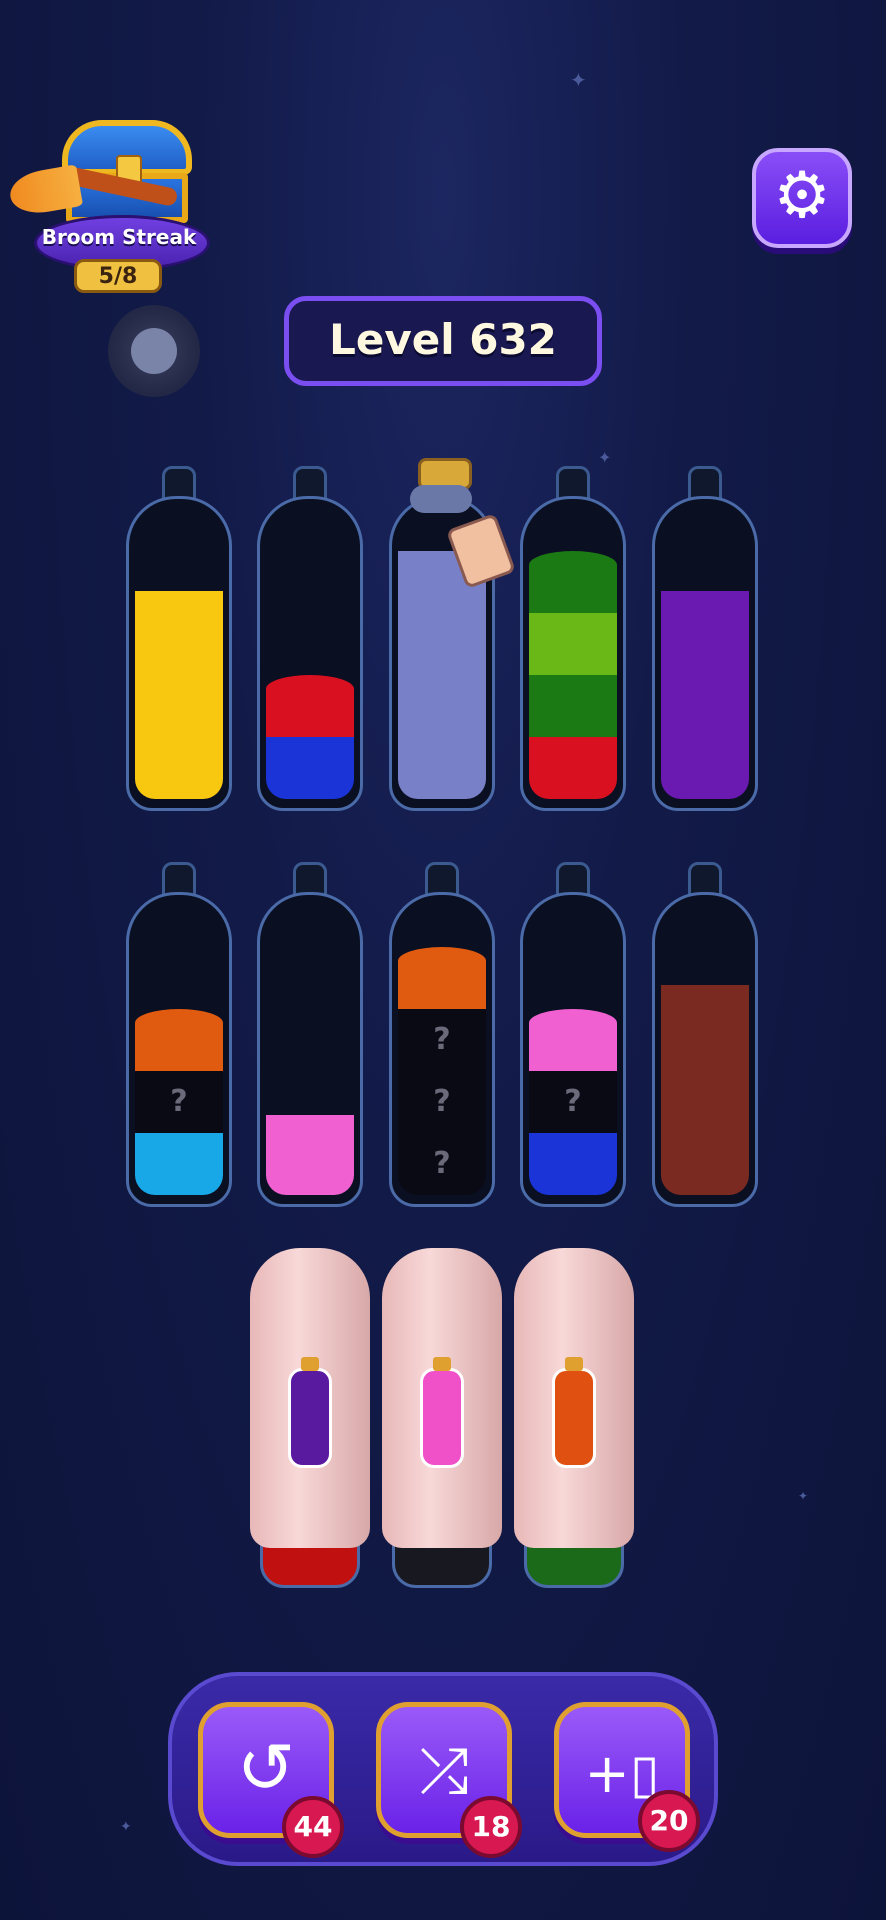 Image resolution: width=886 pixels, height=1920 pixels. What do you see at coordinates (313, 1827) in the screenshot?
I see `undo-count: 44` at bounding box center [313, 1827].